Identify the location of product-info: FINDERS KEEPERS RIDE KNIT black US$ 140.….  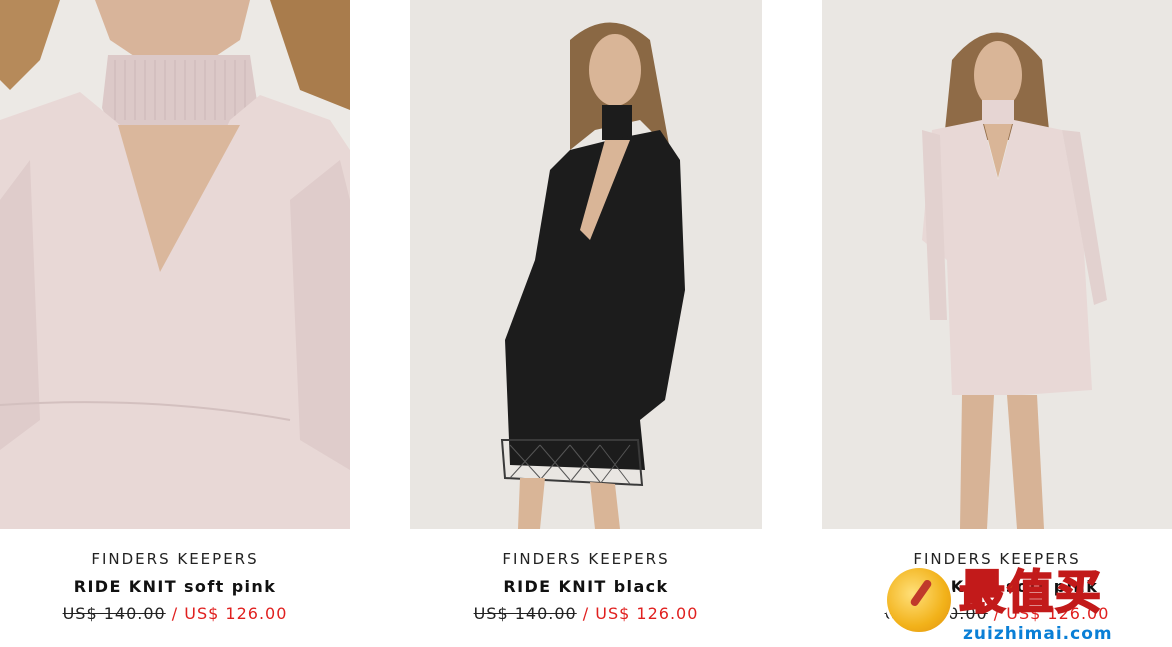
(586, 576).